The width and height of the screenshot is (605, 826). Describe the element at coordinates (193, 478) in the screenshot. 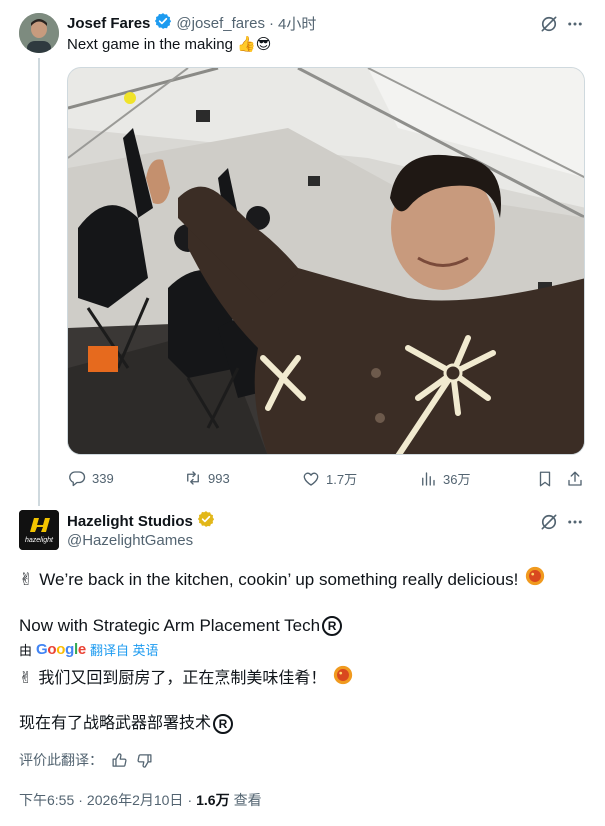

I see `retweet-icon` at that location.